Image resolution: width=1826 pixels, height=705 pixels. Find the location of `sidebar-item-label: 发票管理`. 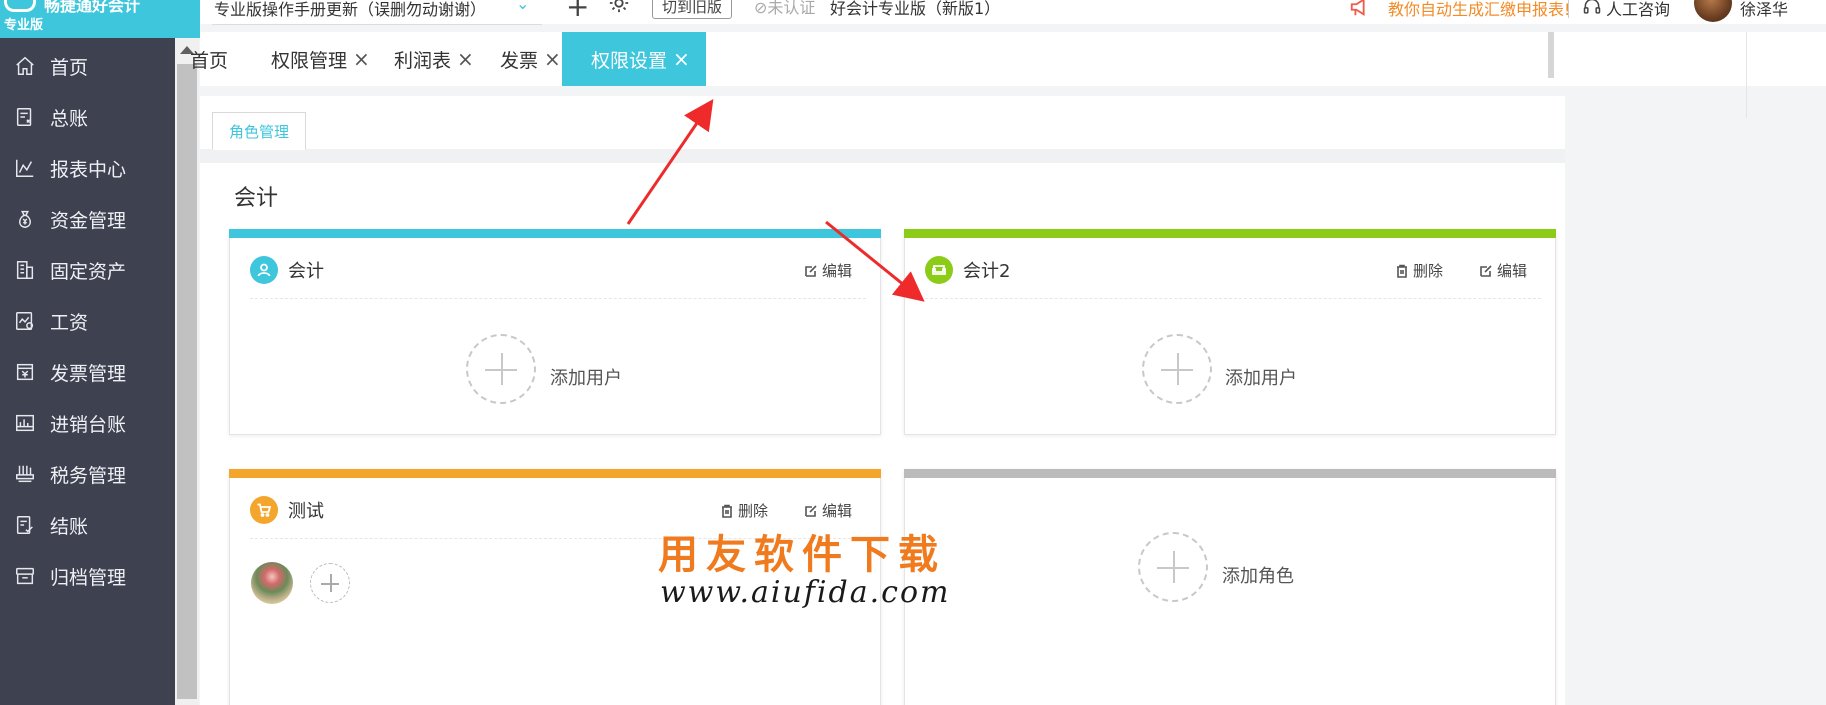

sidebar-item-label: 发票管理 is located at coordinates (88, 373).